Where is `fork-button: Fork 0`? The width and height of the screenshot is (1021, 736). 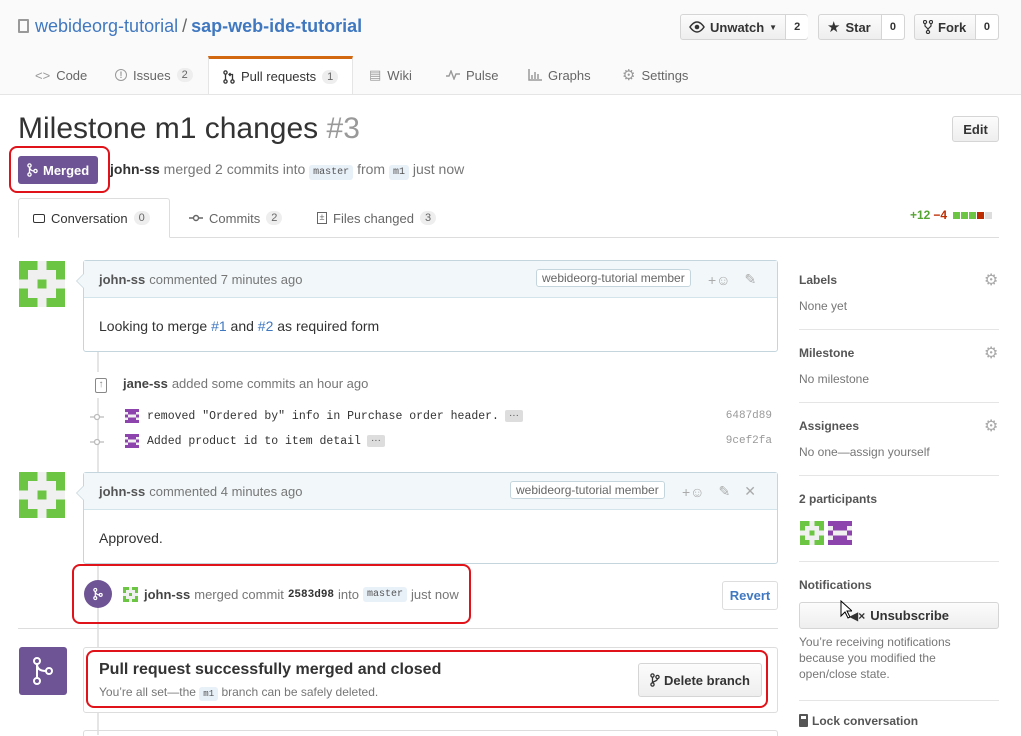 fork-button: Fork 0 is located at coordinates (956, 27).